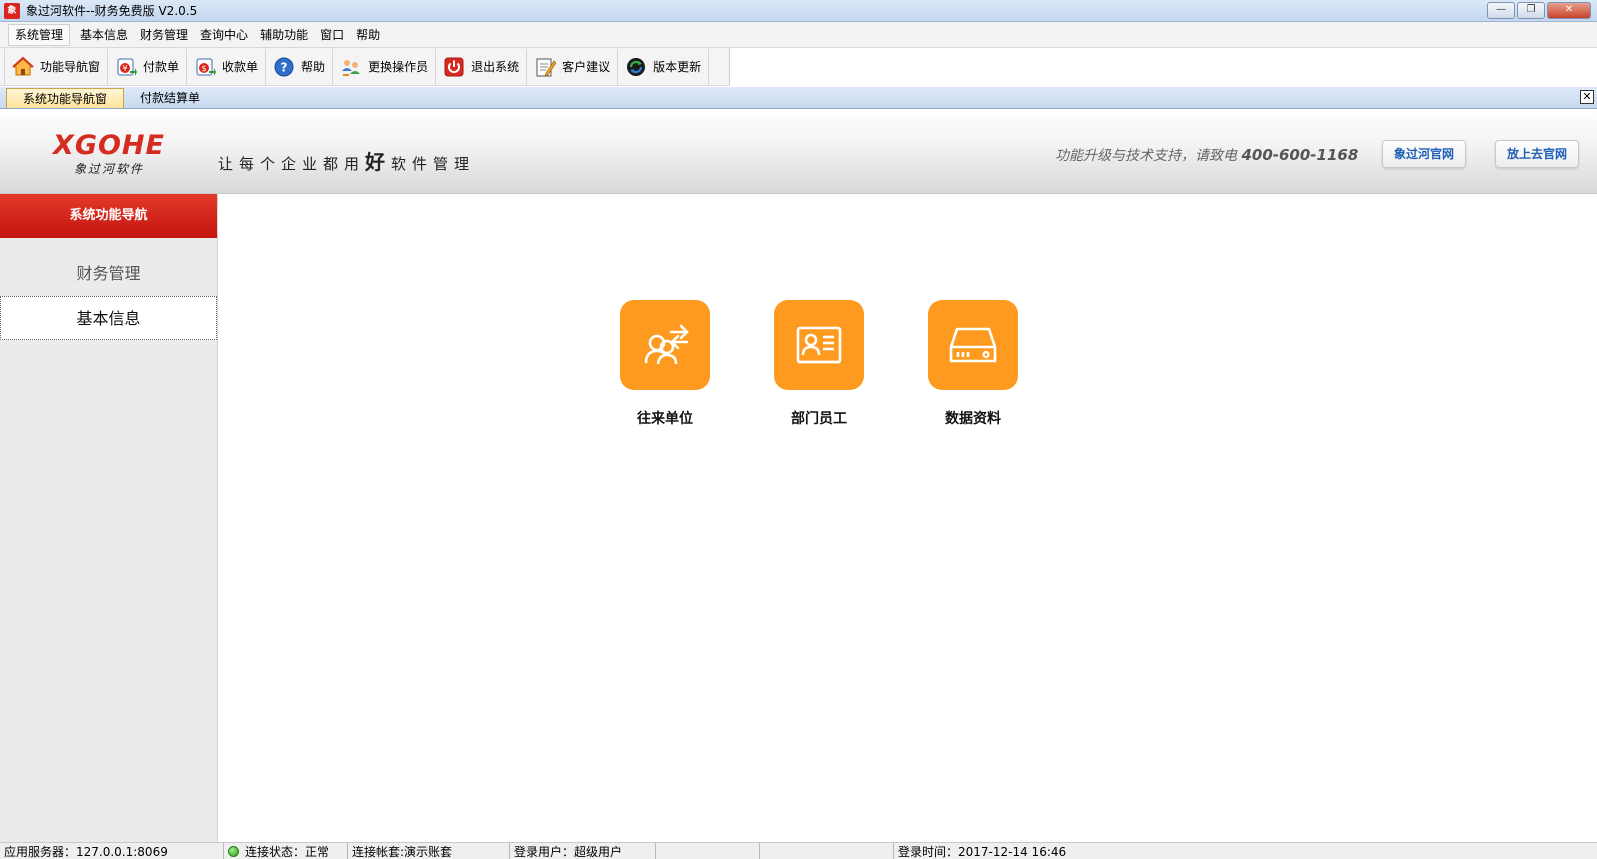 This screenshot has width=1597, height=859. I want to click on menu-finance-management: 财务管理, so click(164, 35).